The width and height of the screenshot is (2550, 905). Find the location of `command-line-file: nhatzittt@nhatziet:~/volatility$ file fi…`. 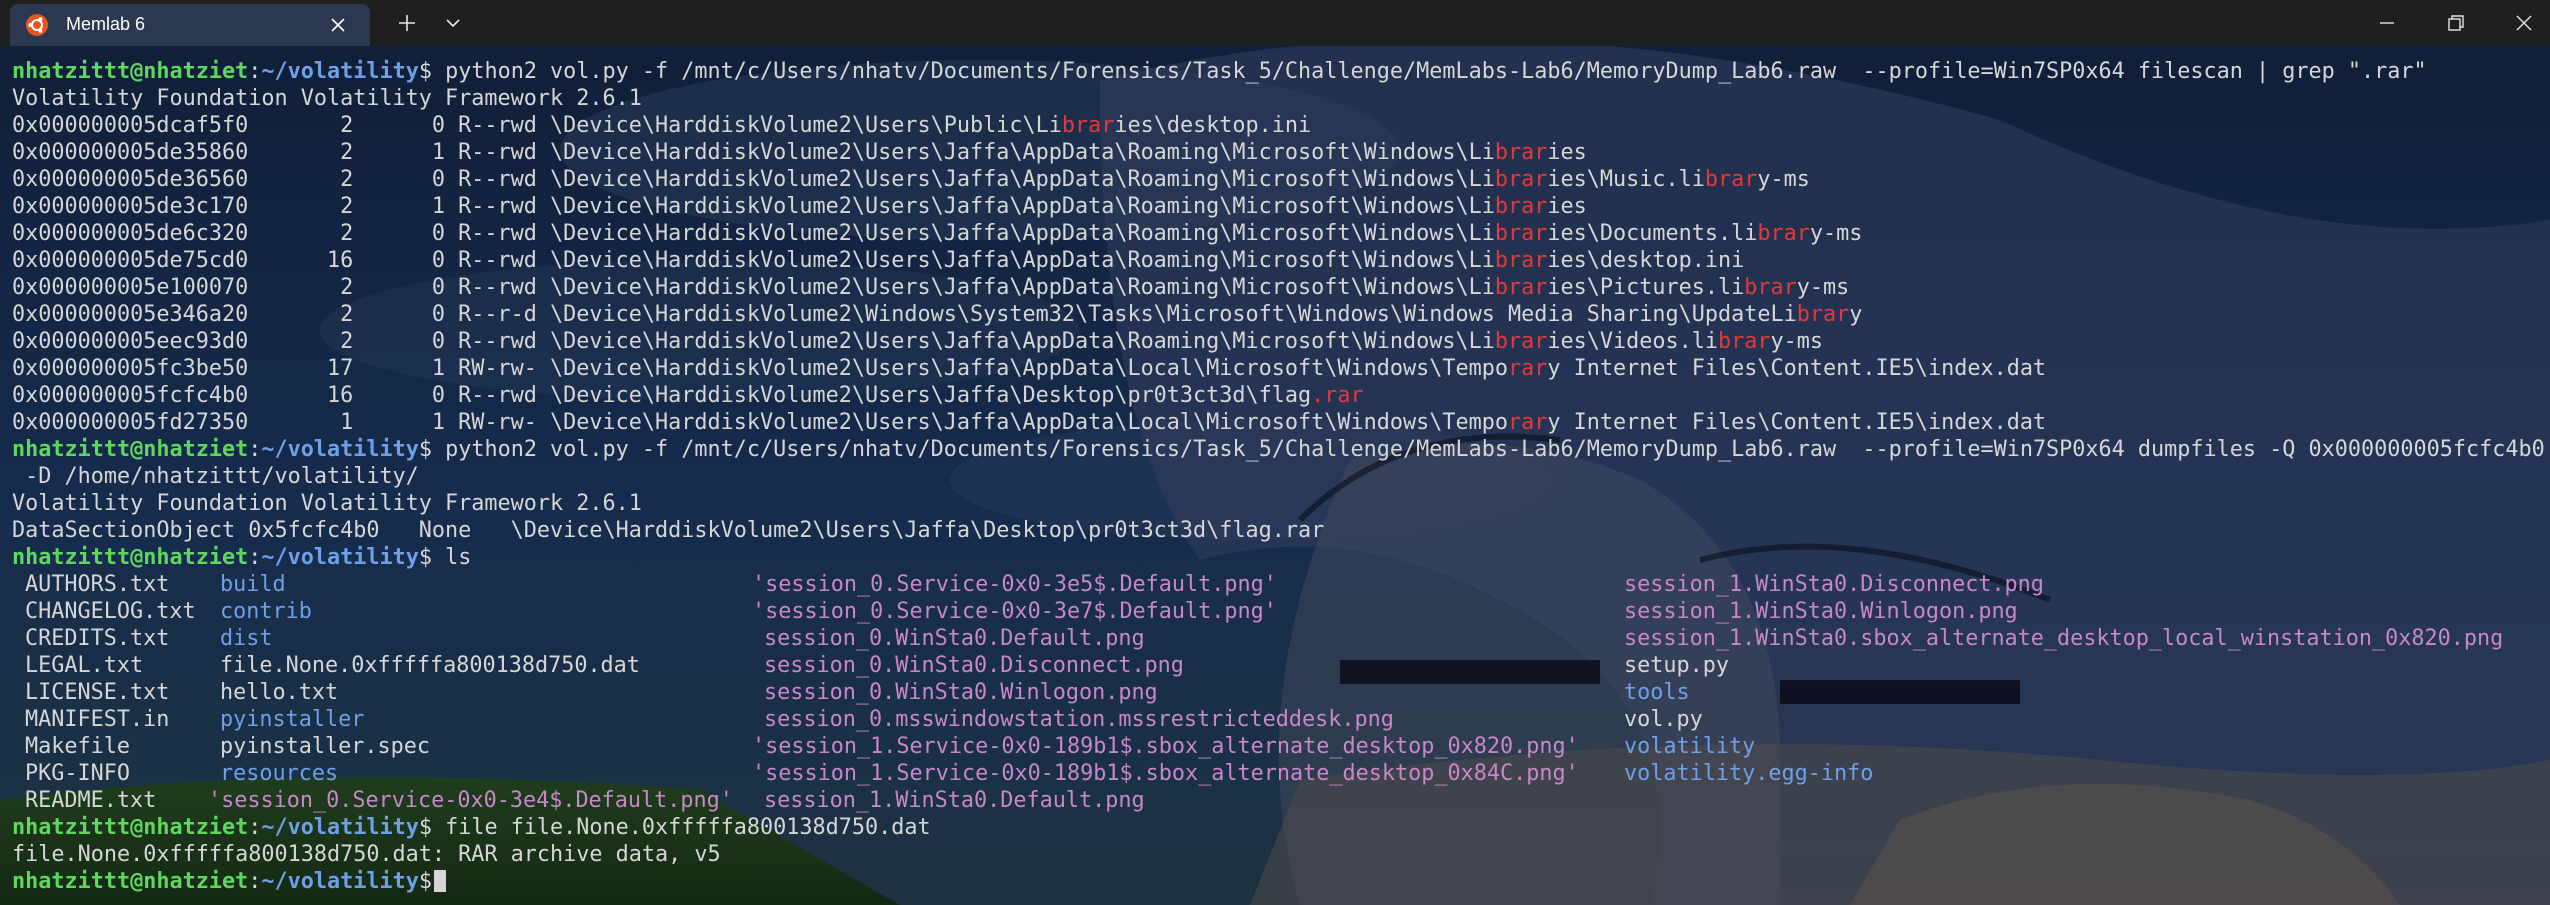

command-line-file: nhatzittt@nhatziet:~/volatility$ file fi… is located at coordinates (471, 827).